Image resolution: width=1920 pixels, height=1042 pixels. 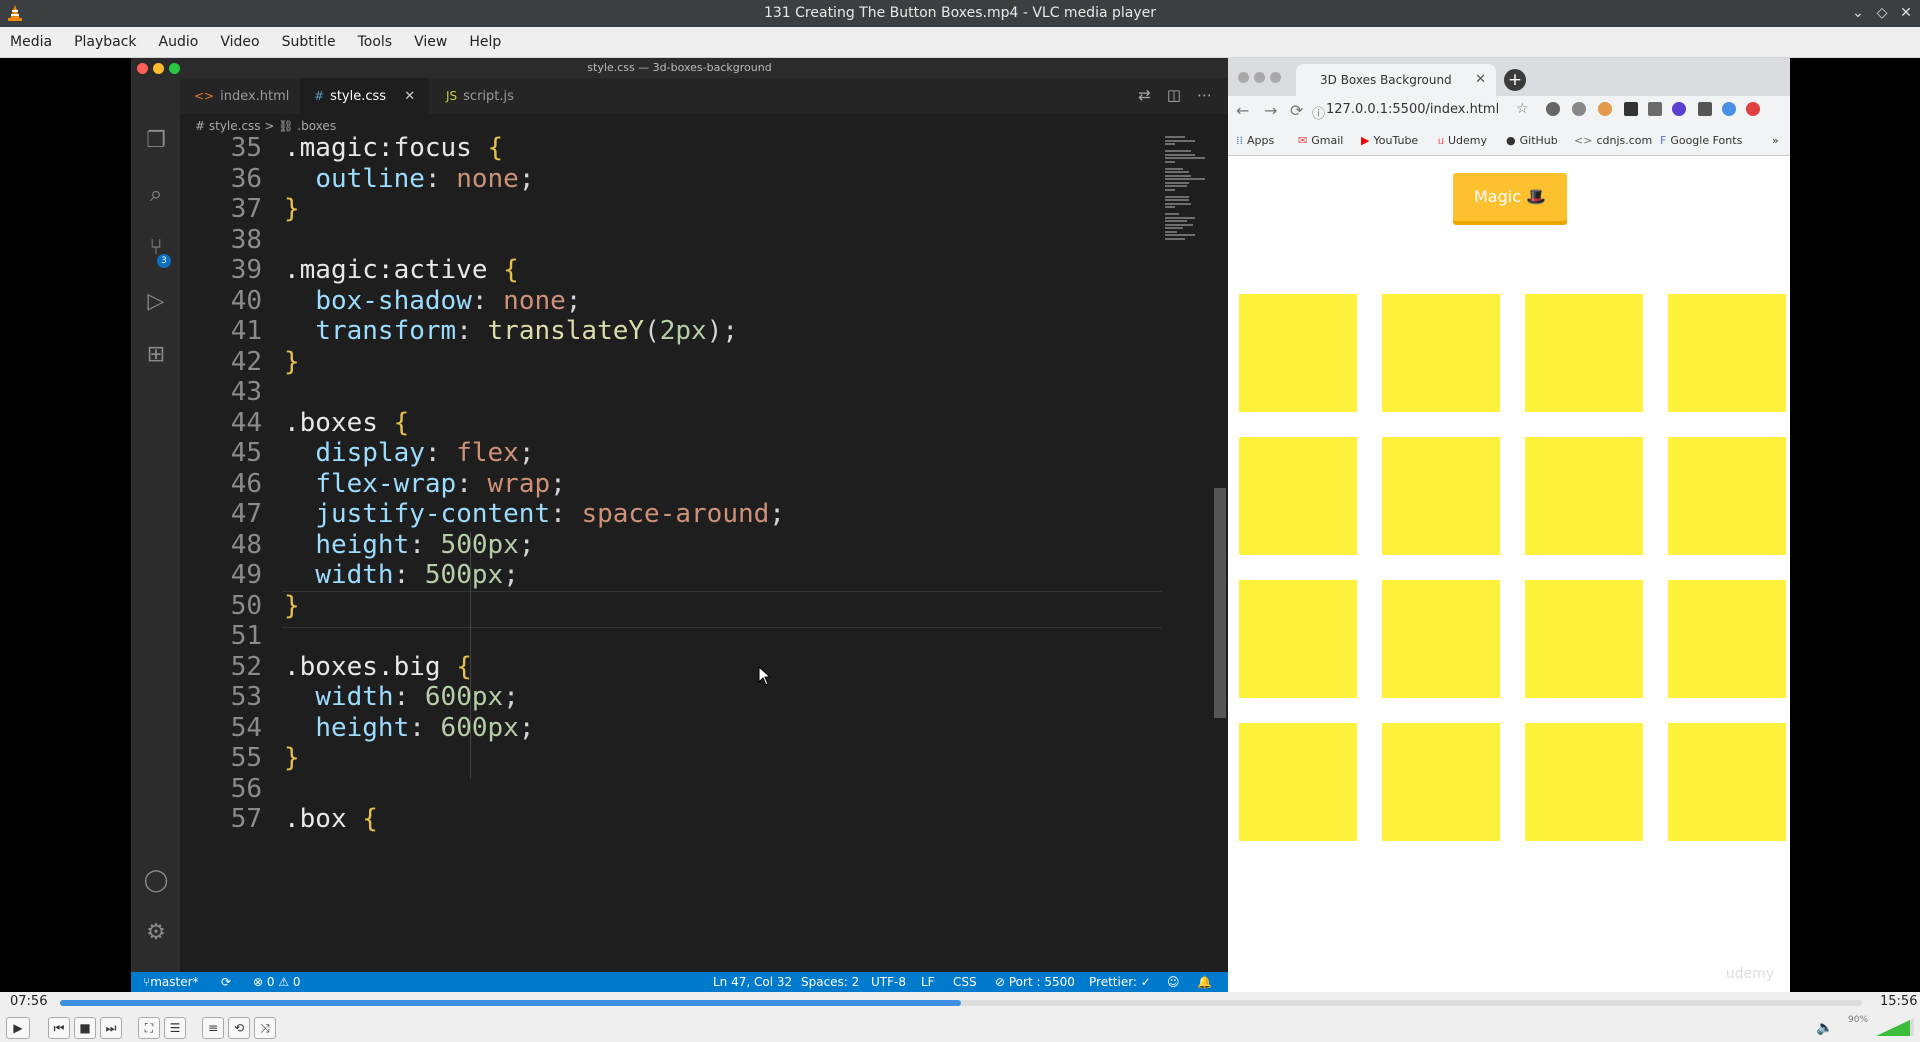 What do you see at coordinates (1389, 140) in the screenshot?
I see `bookmark-youtube: ▶ YouTube` at bounding box center [1389, 140].